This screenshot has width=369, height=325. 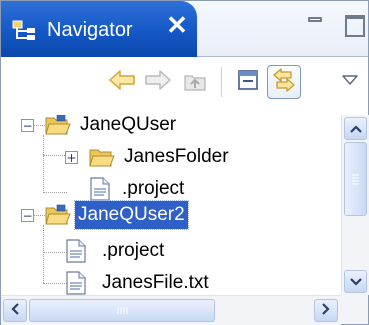 I want to click on arrow-left-icon, so click(x=122, y=82).